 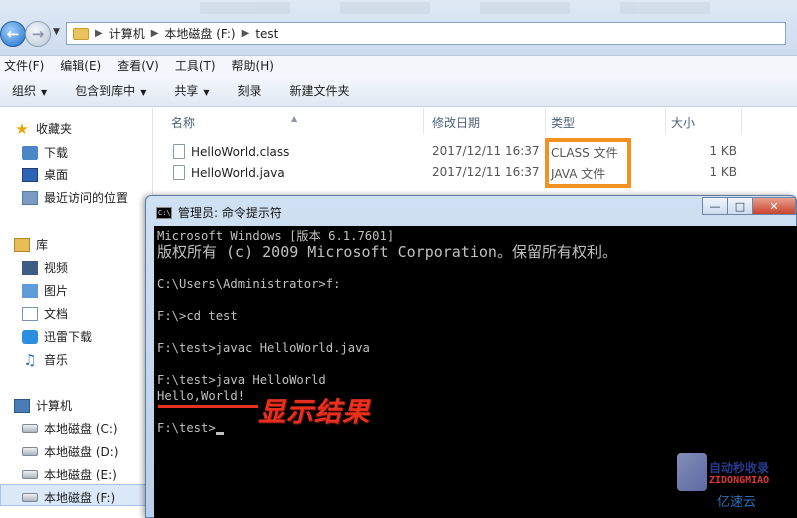 I want to click on sidebar-item-videos: 视频, so click(x=45, y=267).